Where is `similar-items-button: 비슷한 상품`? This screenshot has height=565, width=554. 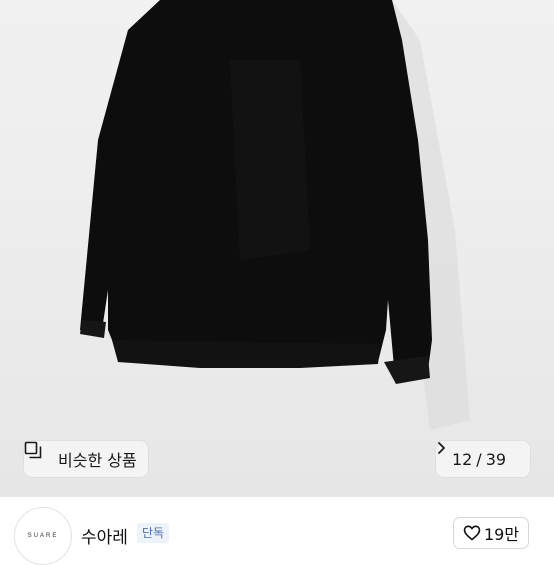 similar-items-button: 비슷한 상품 is located at coordinates (86, 459).